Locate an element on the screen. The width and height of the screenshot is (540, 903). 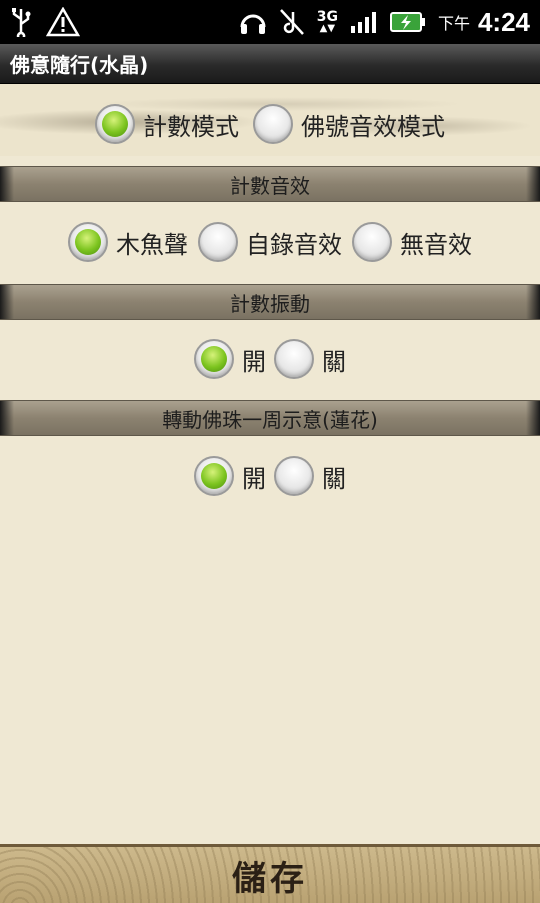
3g-icon: 3G ▲▼ is located at coordinates (327, 21).